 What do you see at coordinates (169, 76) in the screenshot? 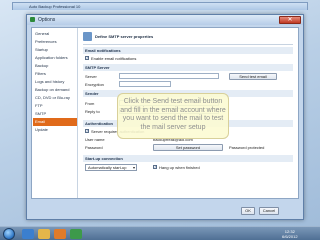
I see `server-input` at bounding box center [169, 76].